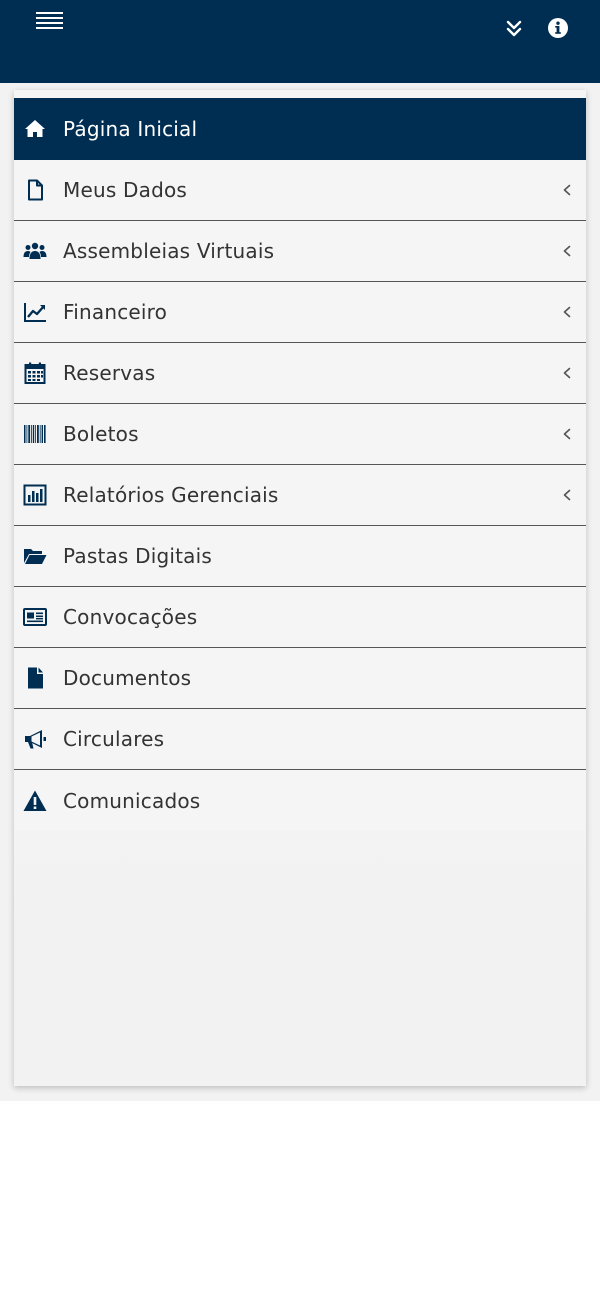  Describe the element at coordinates (514, 29) in the screenshot. I see `double-chevron-down-icon` at that location.